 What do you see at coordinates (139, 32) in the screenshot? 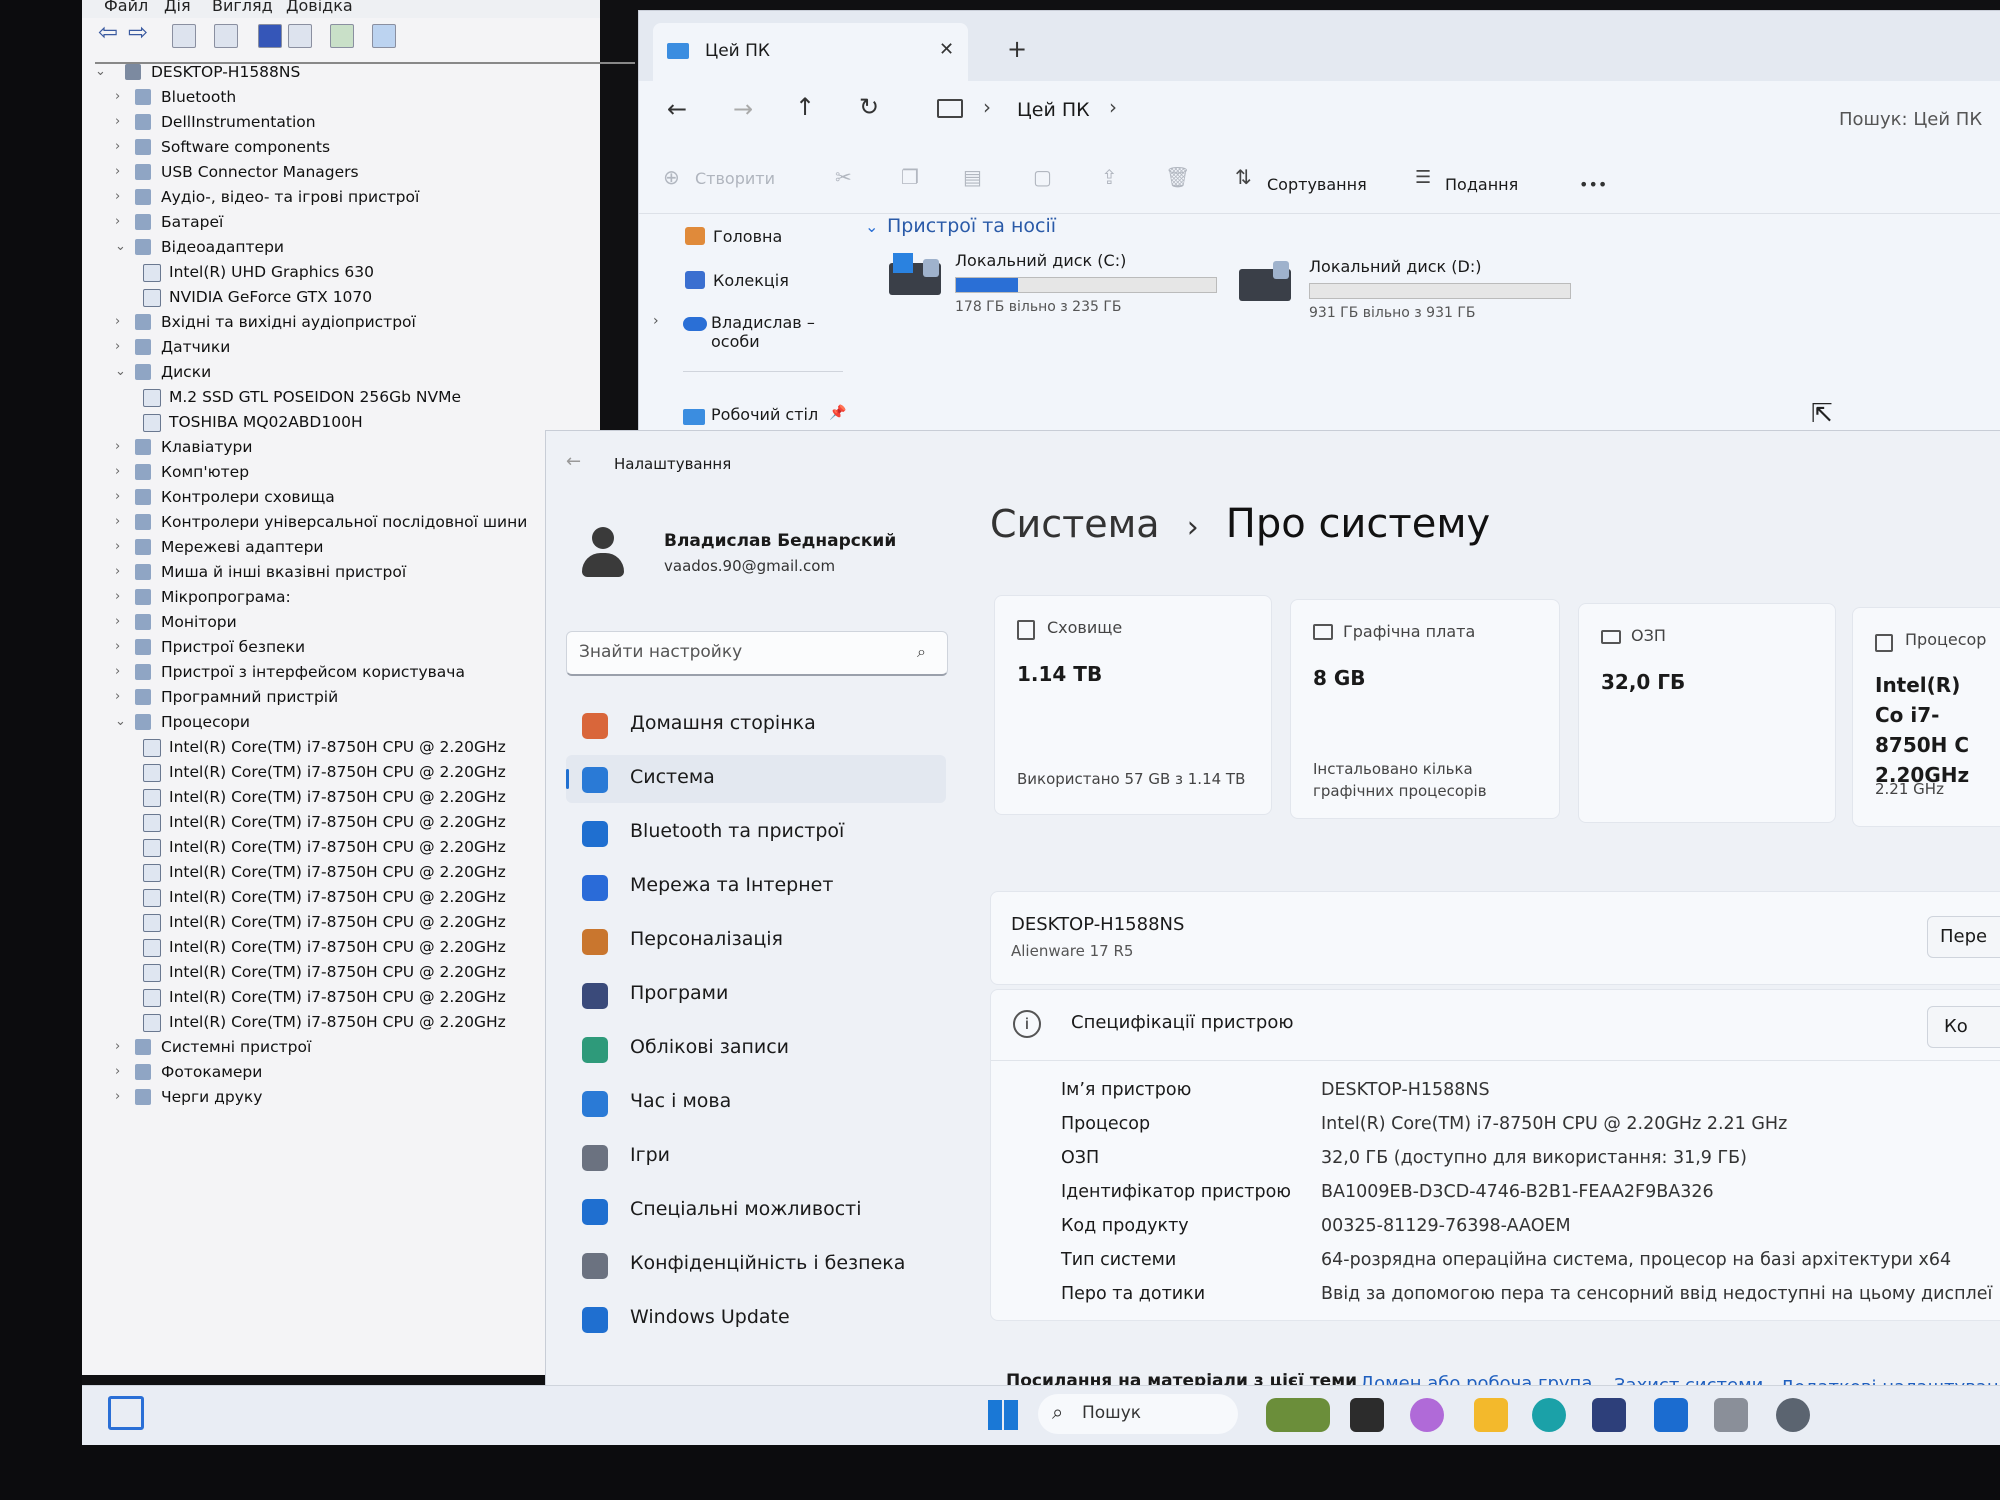
I see `forward-arrow-icon: ⇨` at bounding box center [139, 32].